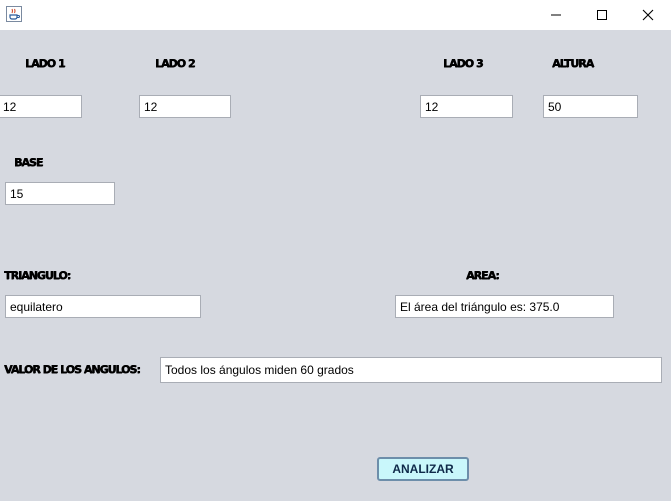 The height and width of the screenshot is (501, 671). Describe the element at coordinates (466, 106) in the screenshot. I see `lado3-input` at that location.